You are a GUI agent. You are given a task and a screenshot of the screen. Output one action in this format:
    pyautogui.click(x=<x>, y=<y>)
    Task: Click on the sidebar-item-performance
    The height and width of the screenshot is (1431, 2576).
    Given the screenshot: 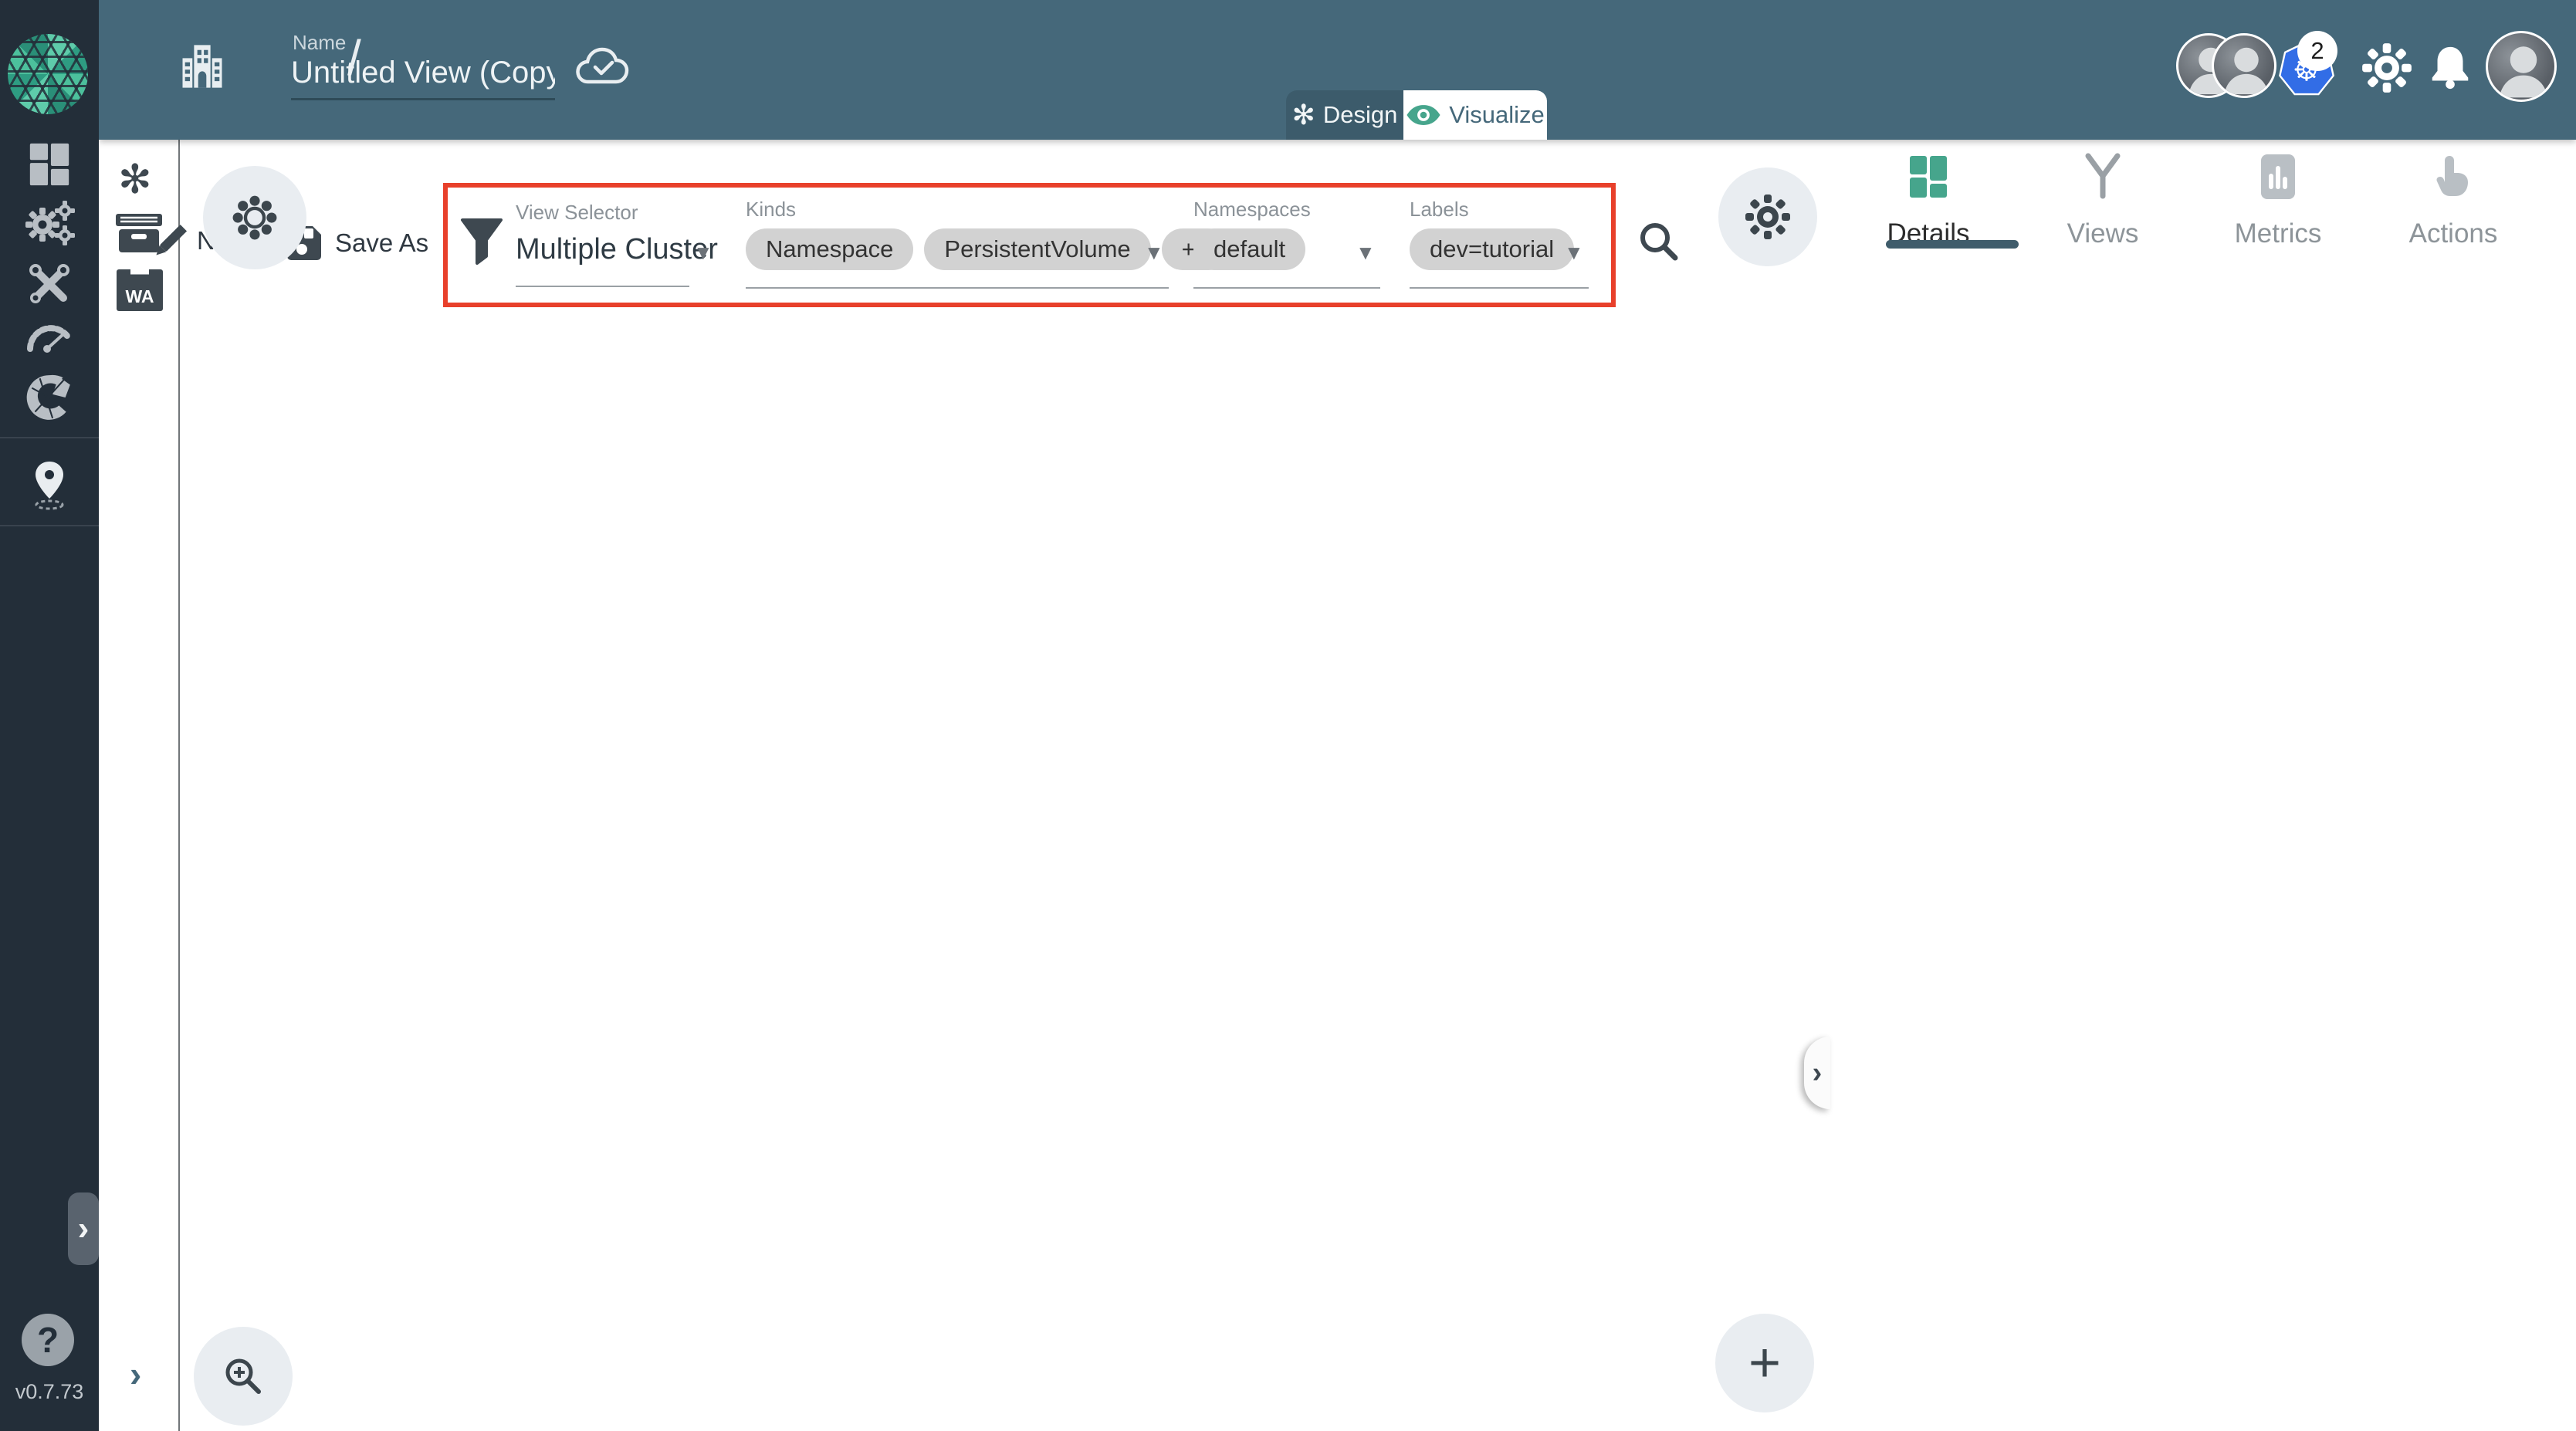 What is the action you would take?
    pyautogui.click(x=50, y=335)
    